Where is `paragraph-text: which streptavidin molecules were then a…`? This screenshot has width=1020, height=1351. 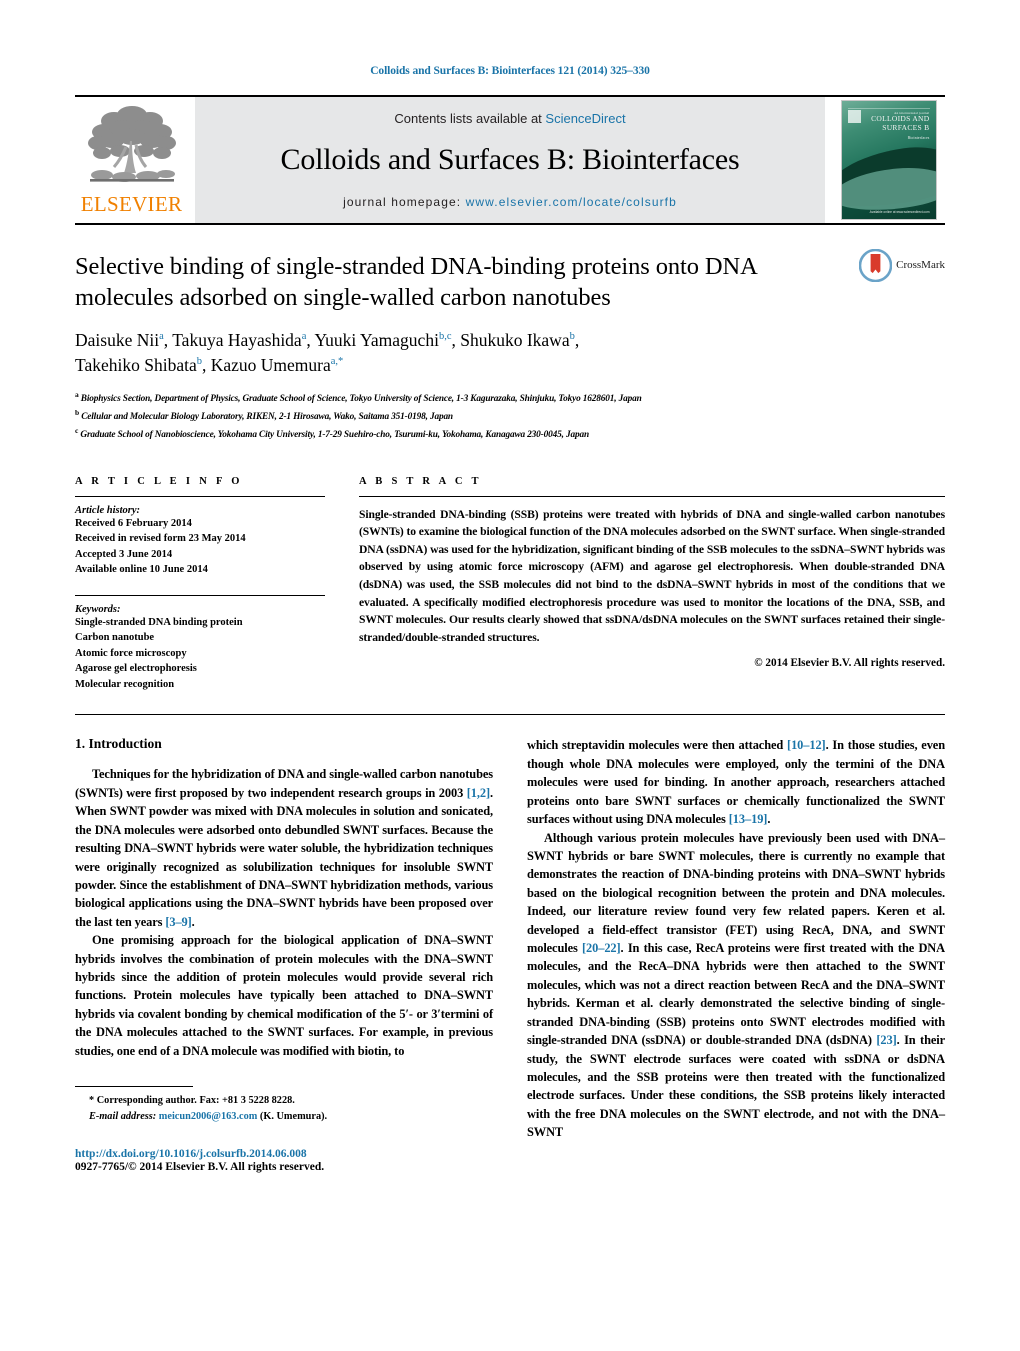
paragraph-text: which streptavidin molecules were then a… is located at coordinates (657, 745).